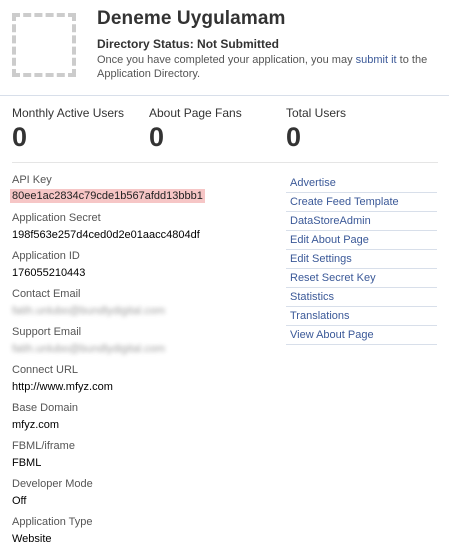 The image size is (449, 551). I want to click on field-label: Application Secret, so click(56, 218).